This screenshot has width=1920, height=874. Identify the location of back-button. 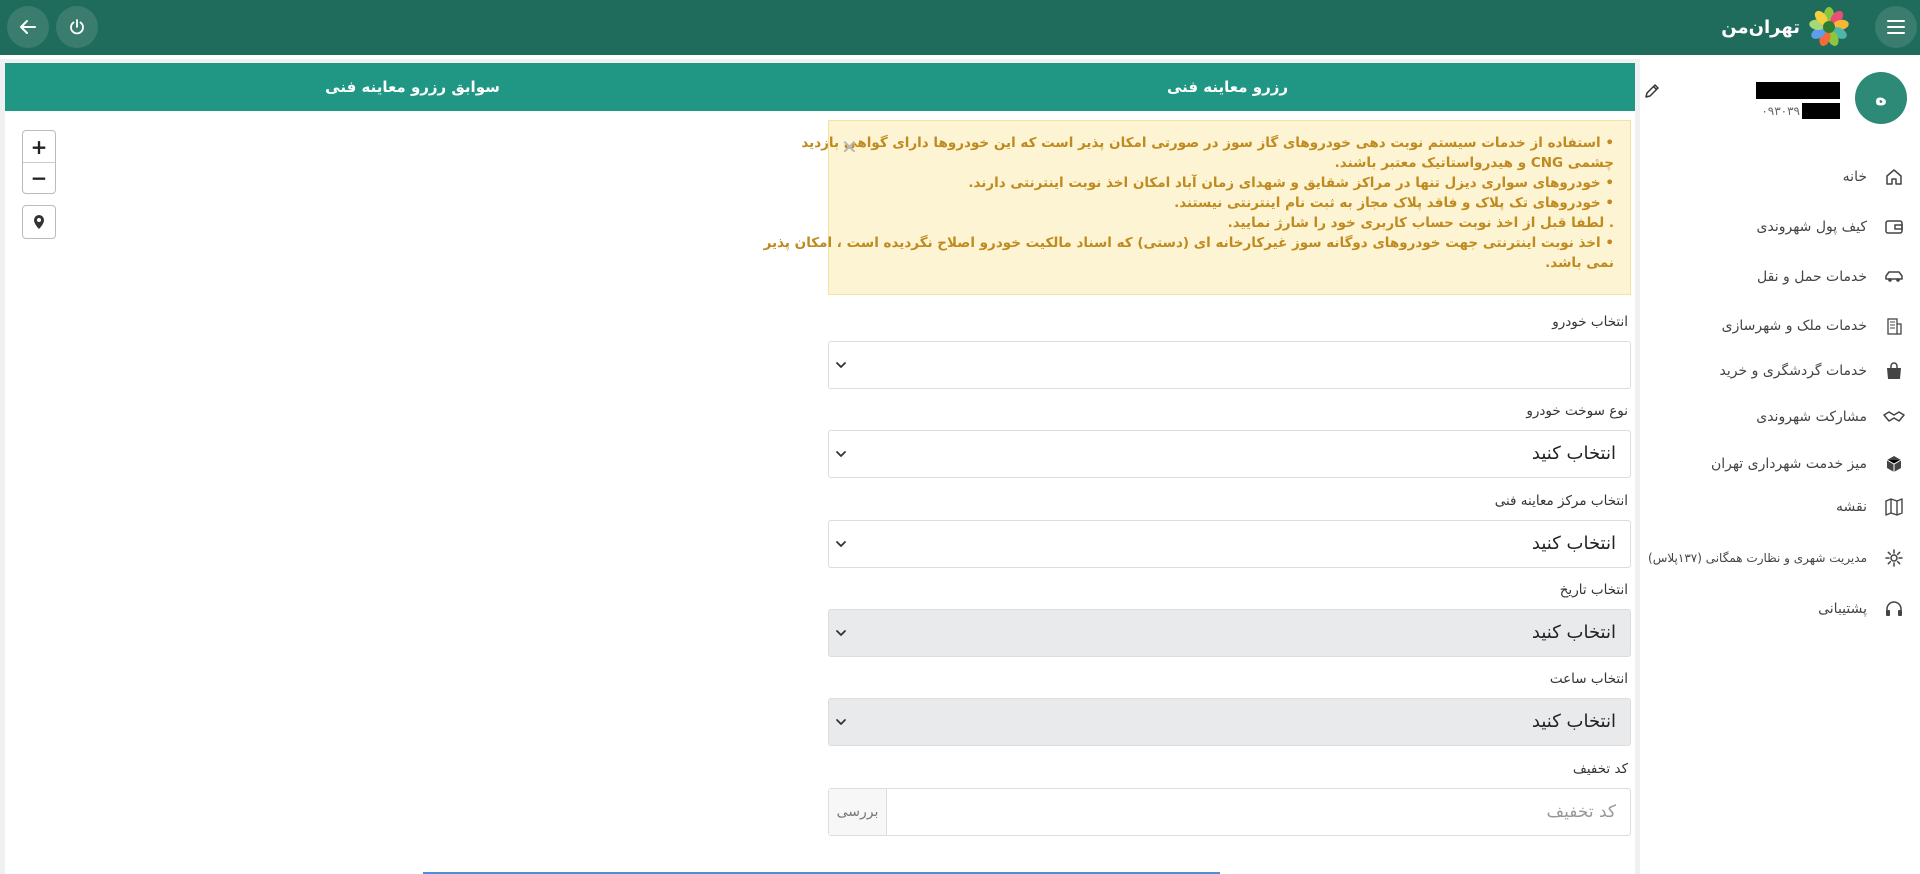
(28, 27).